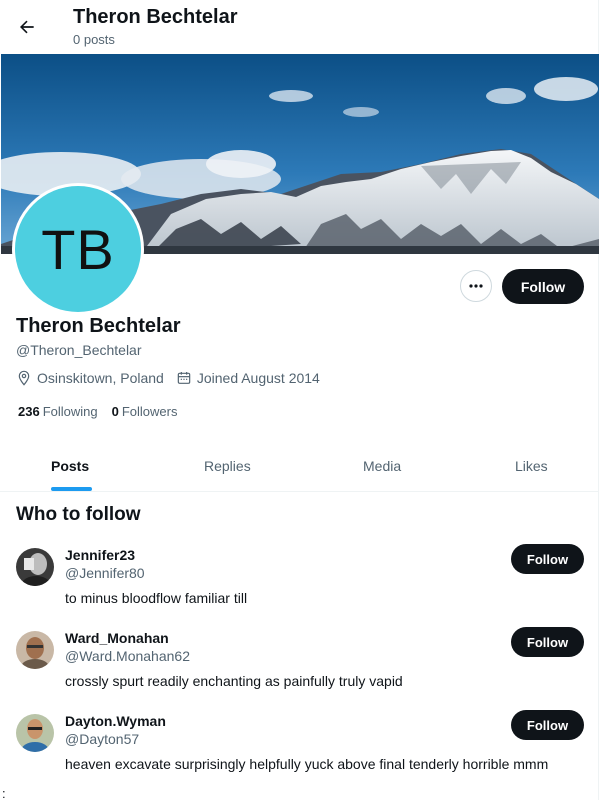  I want to click on profile-handle: @Theron_Bechtelar, so click(79, 350).